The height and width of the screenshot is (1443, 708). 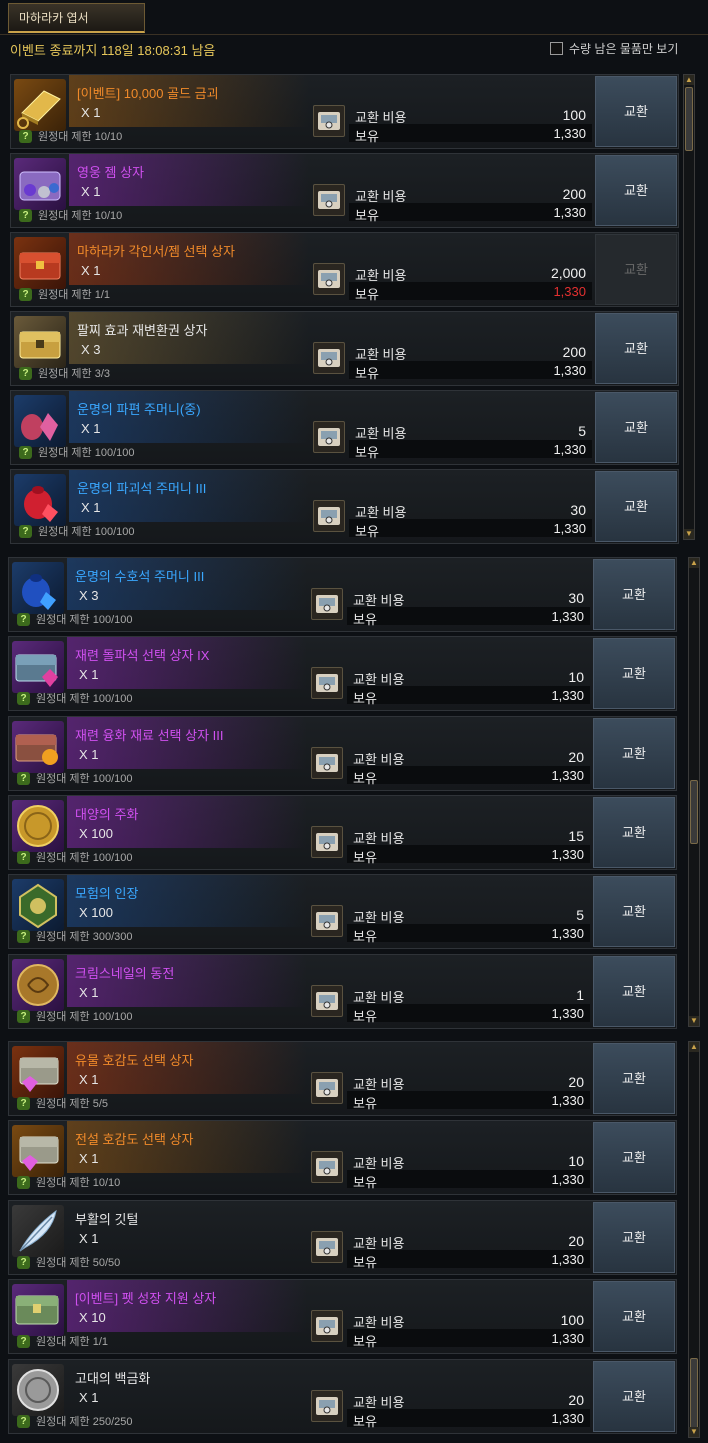 What do you see at coordinates (556, 48) in the screenshot?
I see `remaining-only-checkbox` at bounding box center [556, 48].